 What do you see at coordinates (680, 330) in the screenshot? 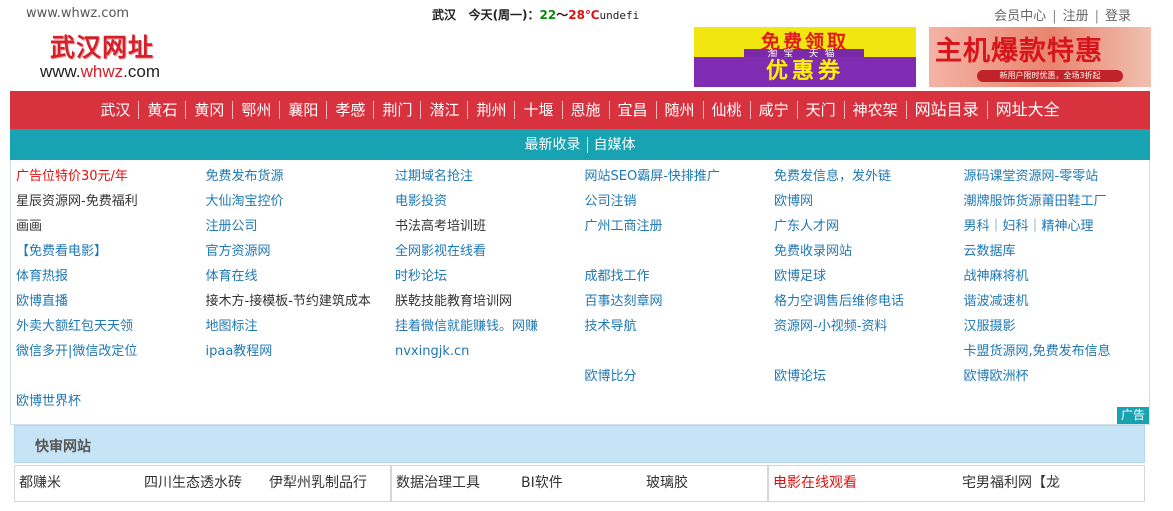
I see `directory-link: 技术导航` at bounding box center [680, 330].